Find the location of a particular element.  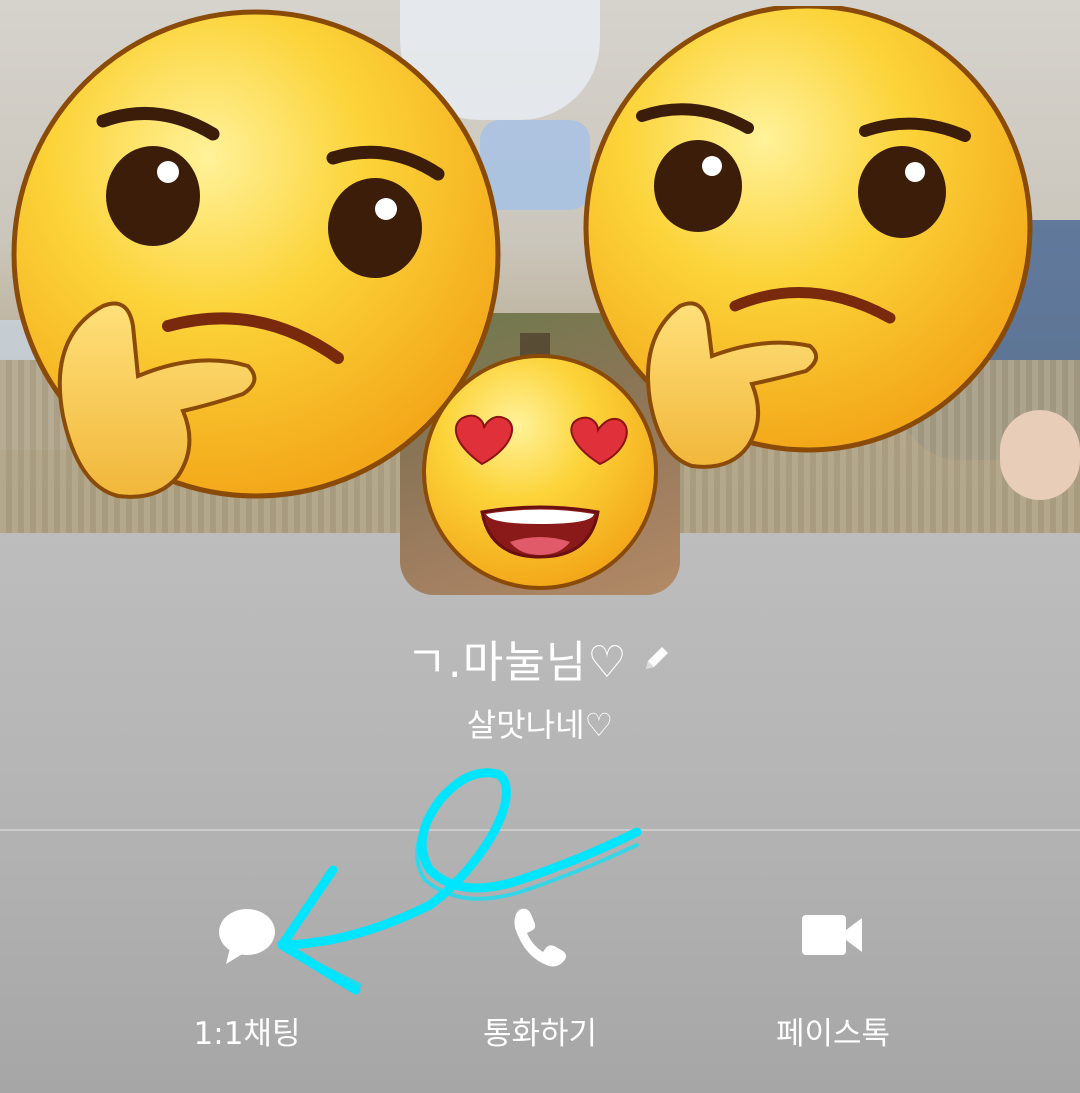

chat-action-label: 1:1채팅 is located at coordinates (247, 1034).